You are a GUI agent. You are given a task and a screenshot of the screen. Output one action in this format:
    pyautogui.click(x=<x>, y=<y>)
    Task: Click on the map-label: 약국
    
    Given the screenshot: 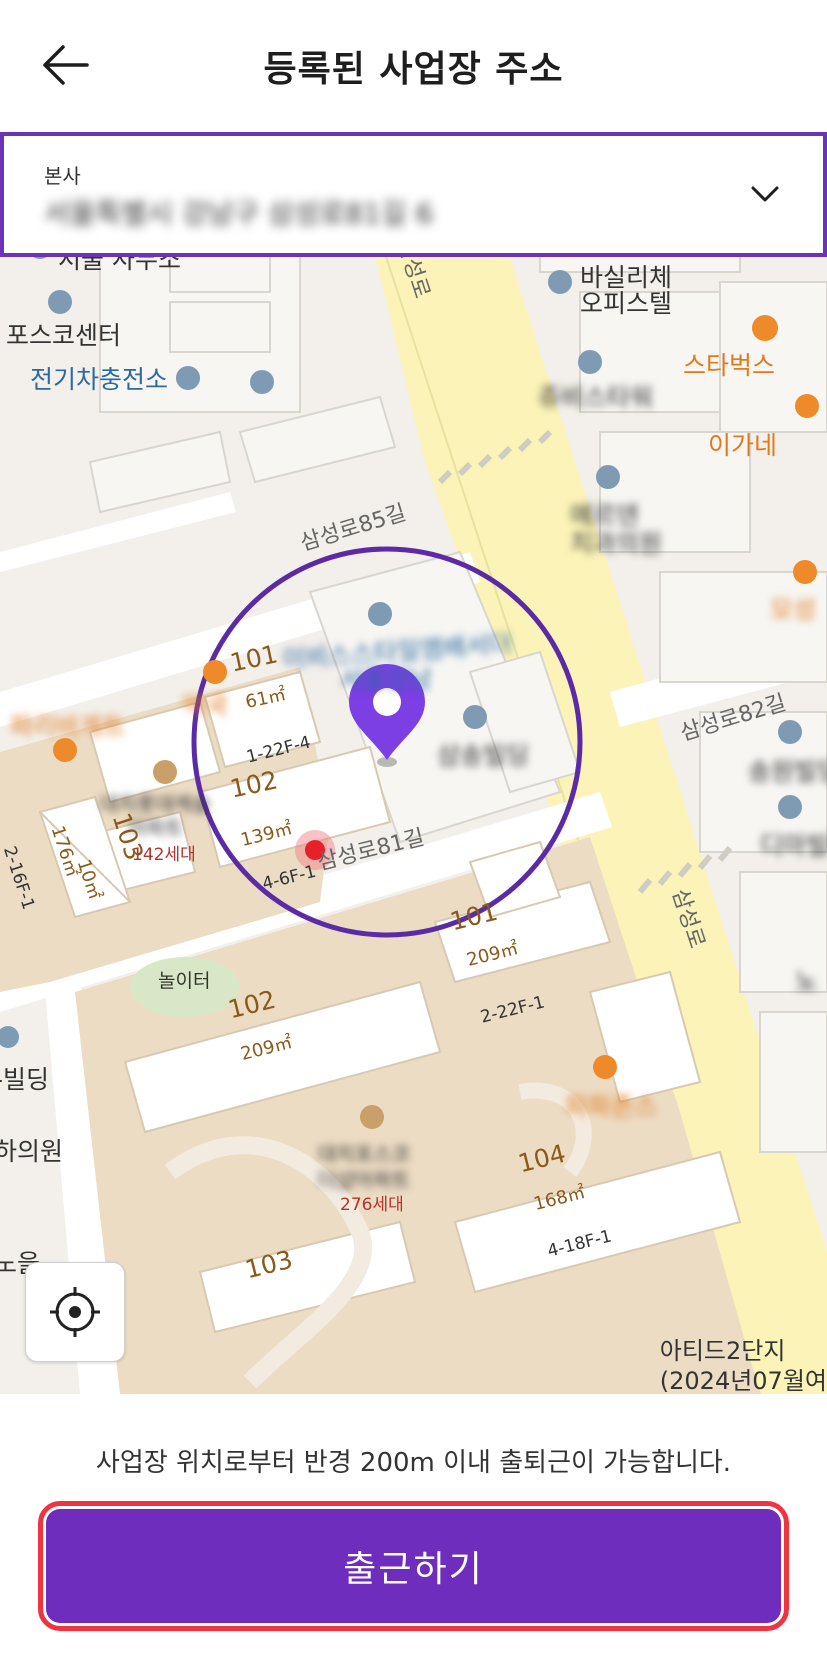 What is the action you would take?
    pyautogui.click(x=205, y=705)
    